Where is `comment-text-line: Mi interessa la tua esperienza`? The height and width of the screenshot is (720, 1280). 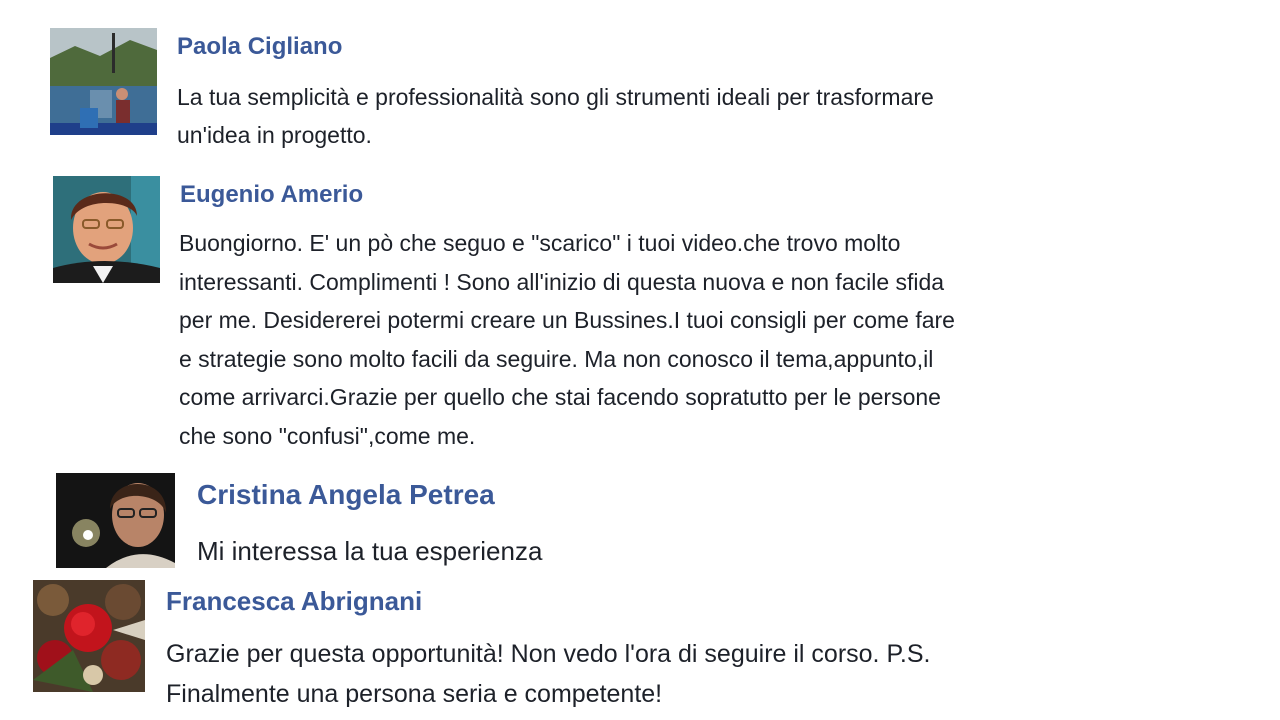 comment-text-line: Mi interessa la tua esperienza is located at coordinates (370, 551).